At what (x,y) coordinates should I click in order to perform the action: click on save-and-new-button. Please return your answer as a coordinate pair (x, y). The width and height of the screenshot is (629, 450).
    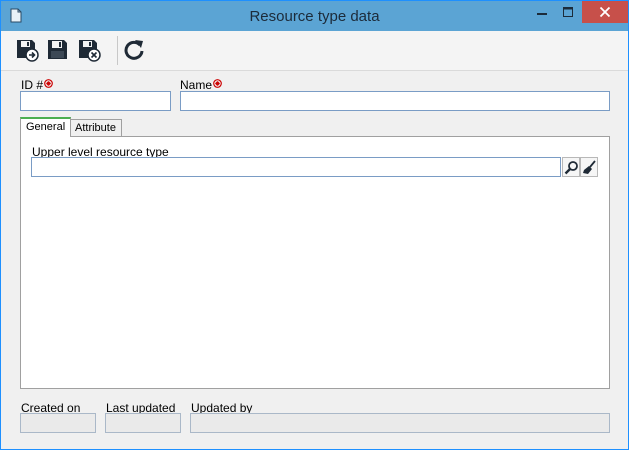
    Looking at the image, I should click on (27, 50).